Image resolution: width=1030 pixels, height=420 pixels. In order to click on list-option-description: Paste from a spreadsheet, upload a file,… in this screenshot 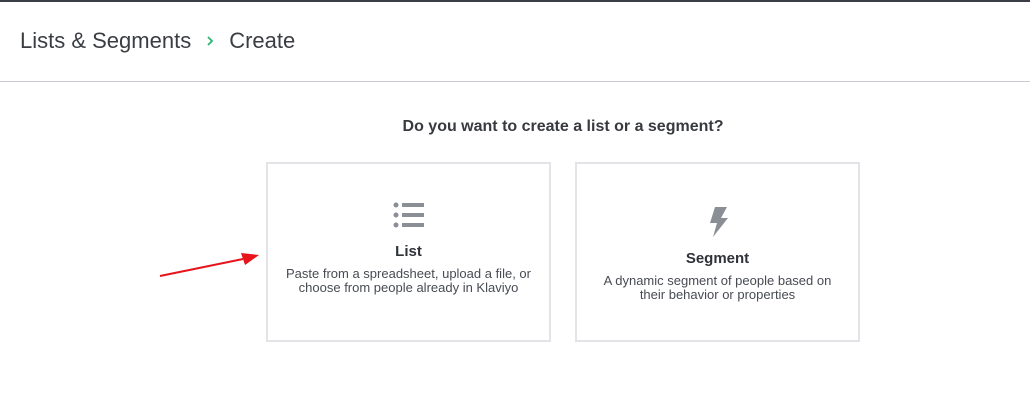, I will do `click(408, 280)`.